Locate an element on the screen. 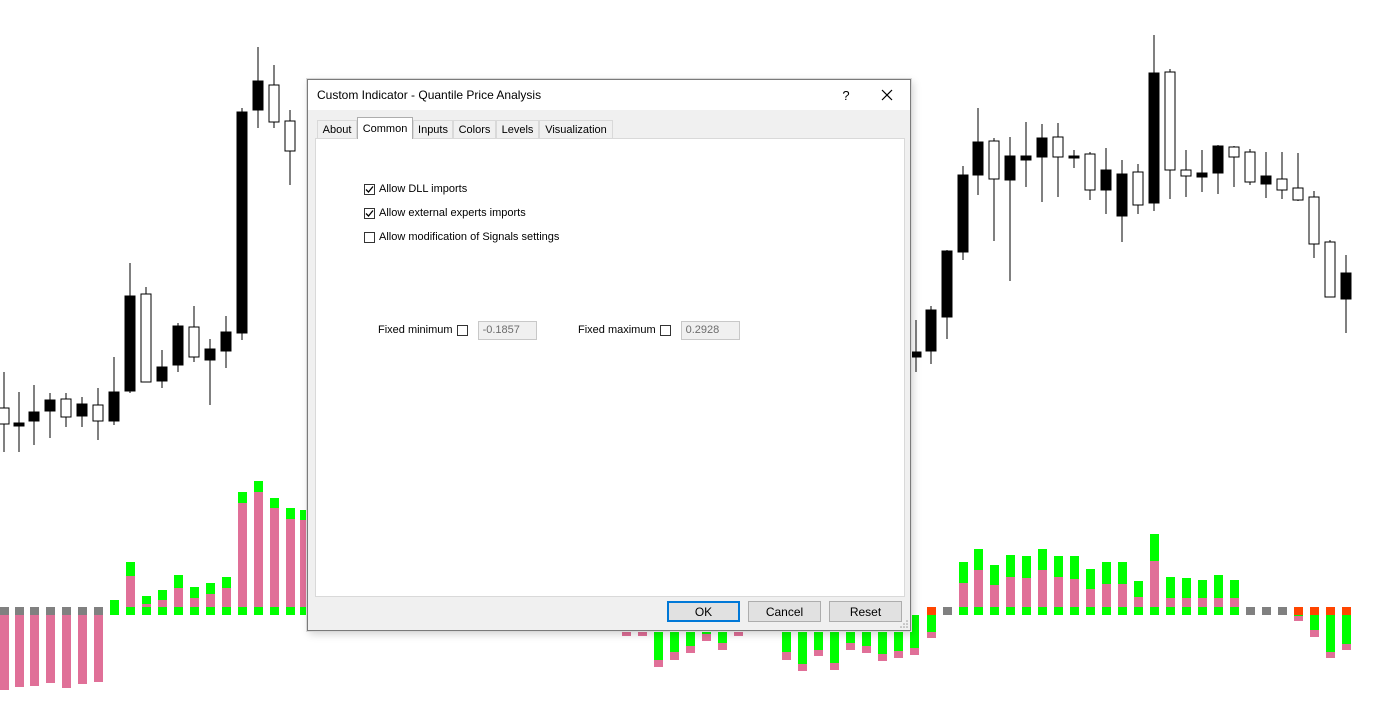  fixed-minimum-input is located at coordinates (507, 330).